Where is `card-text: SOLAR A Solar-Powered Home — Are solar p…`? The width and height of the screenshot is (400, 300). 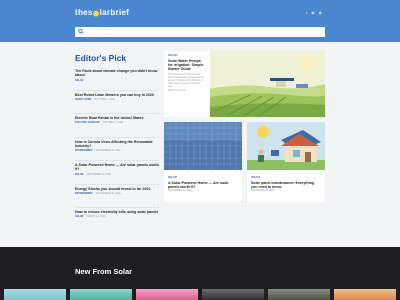
card-text: SOLAR A Solar-Powered Home — Are solar p… is located at coordinates (203, 184).